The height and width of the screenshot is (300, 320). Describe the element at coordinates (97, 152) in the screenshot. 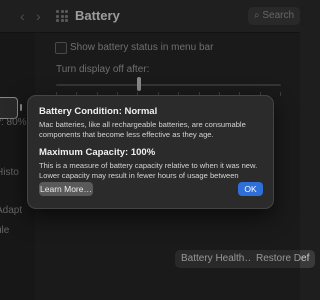

I see `capacity-title: Maximum Capacity: 100%` at that location.